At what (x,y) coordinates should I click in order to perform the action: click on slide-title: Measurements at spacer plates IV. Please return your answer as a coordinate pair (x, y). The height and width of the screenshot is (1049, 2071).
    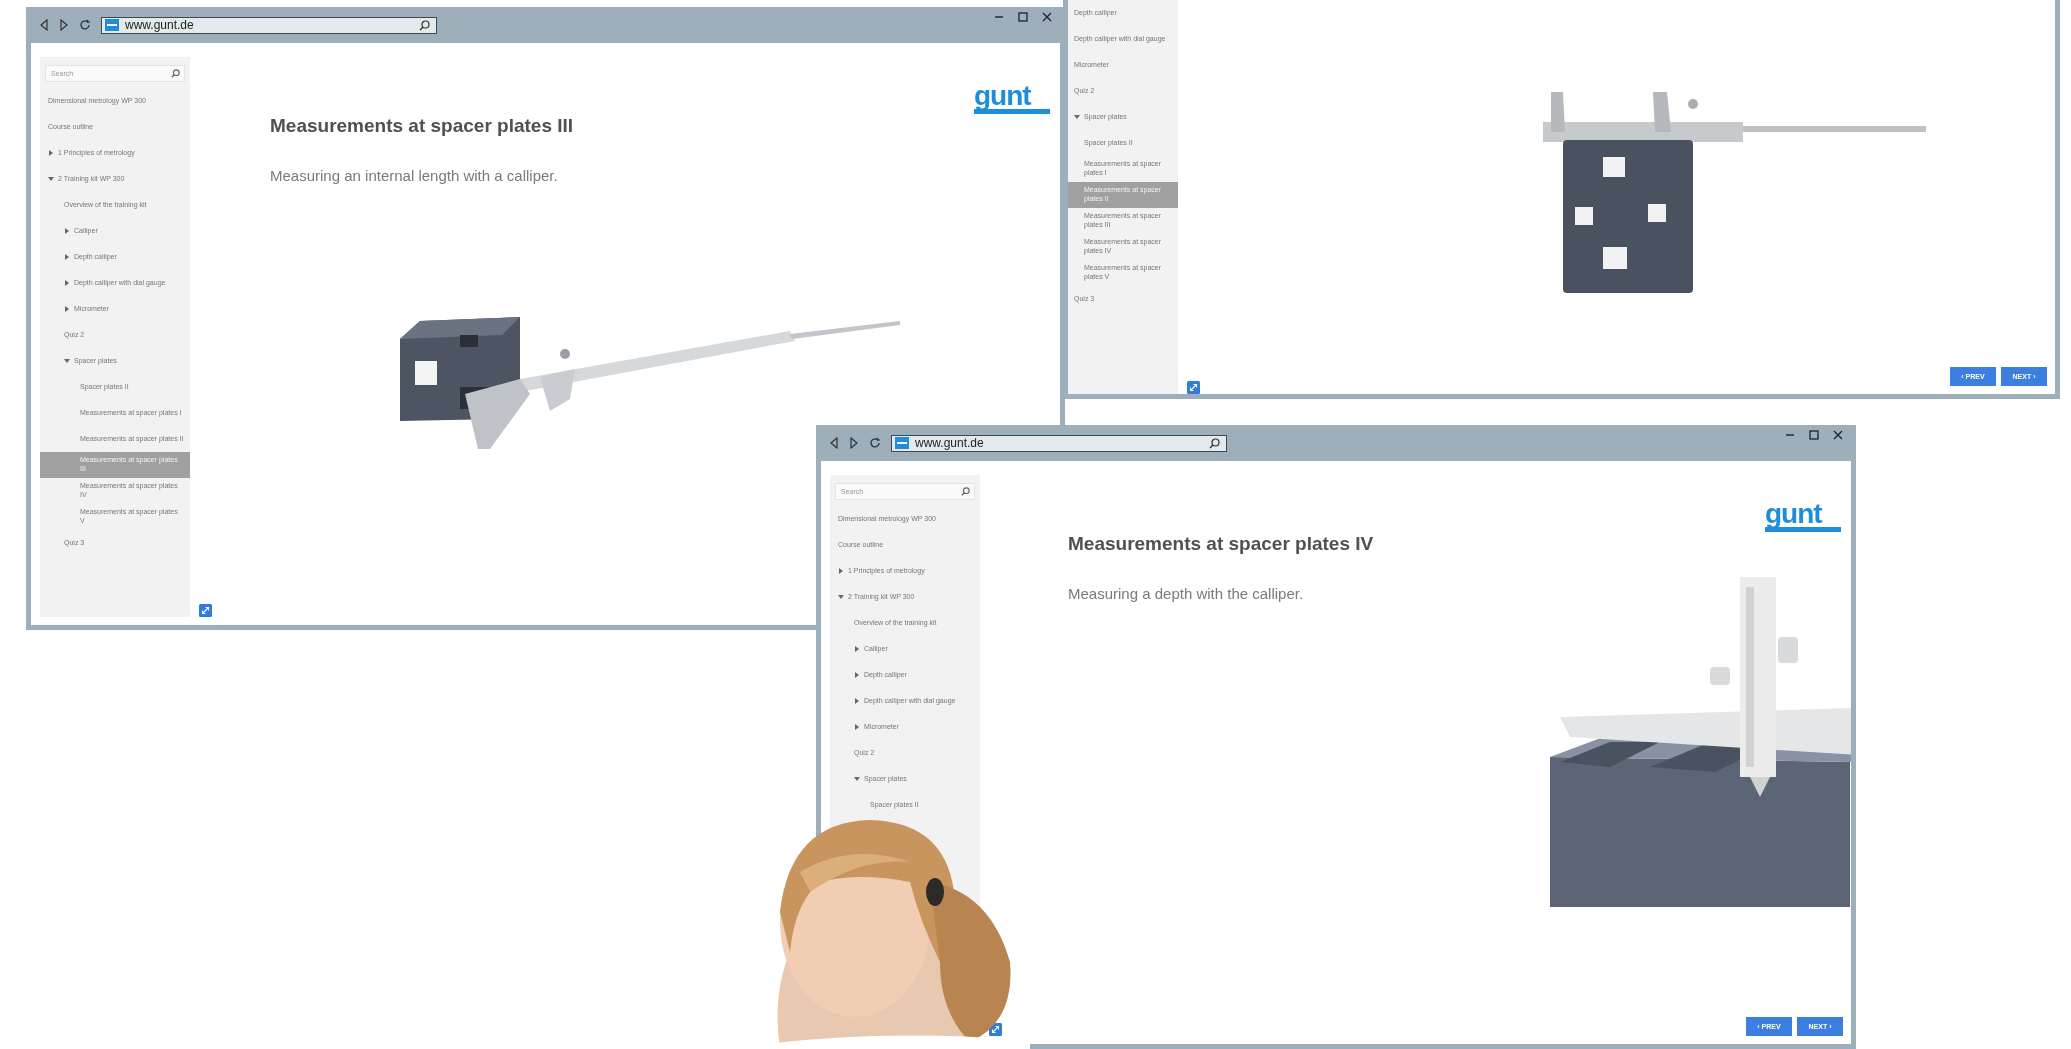
    Looking at the image, I should click on (1221, 544).